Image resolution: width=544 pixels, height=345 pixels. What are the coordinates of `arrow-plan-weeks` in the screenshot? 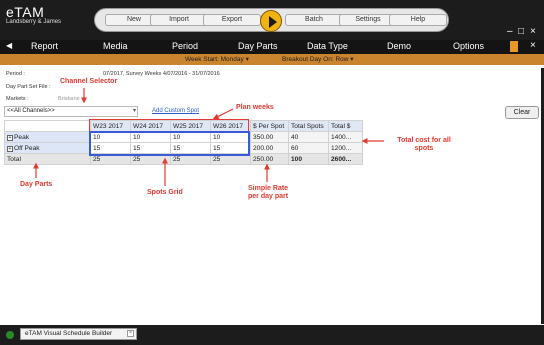 It's located at (223, 114).